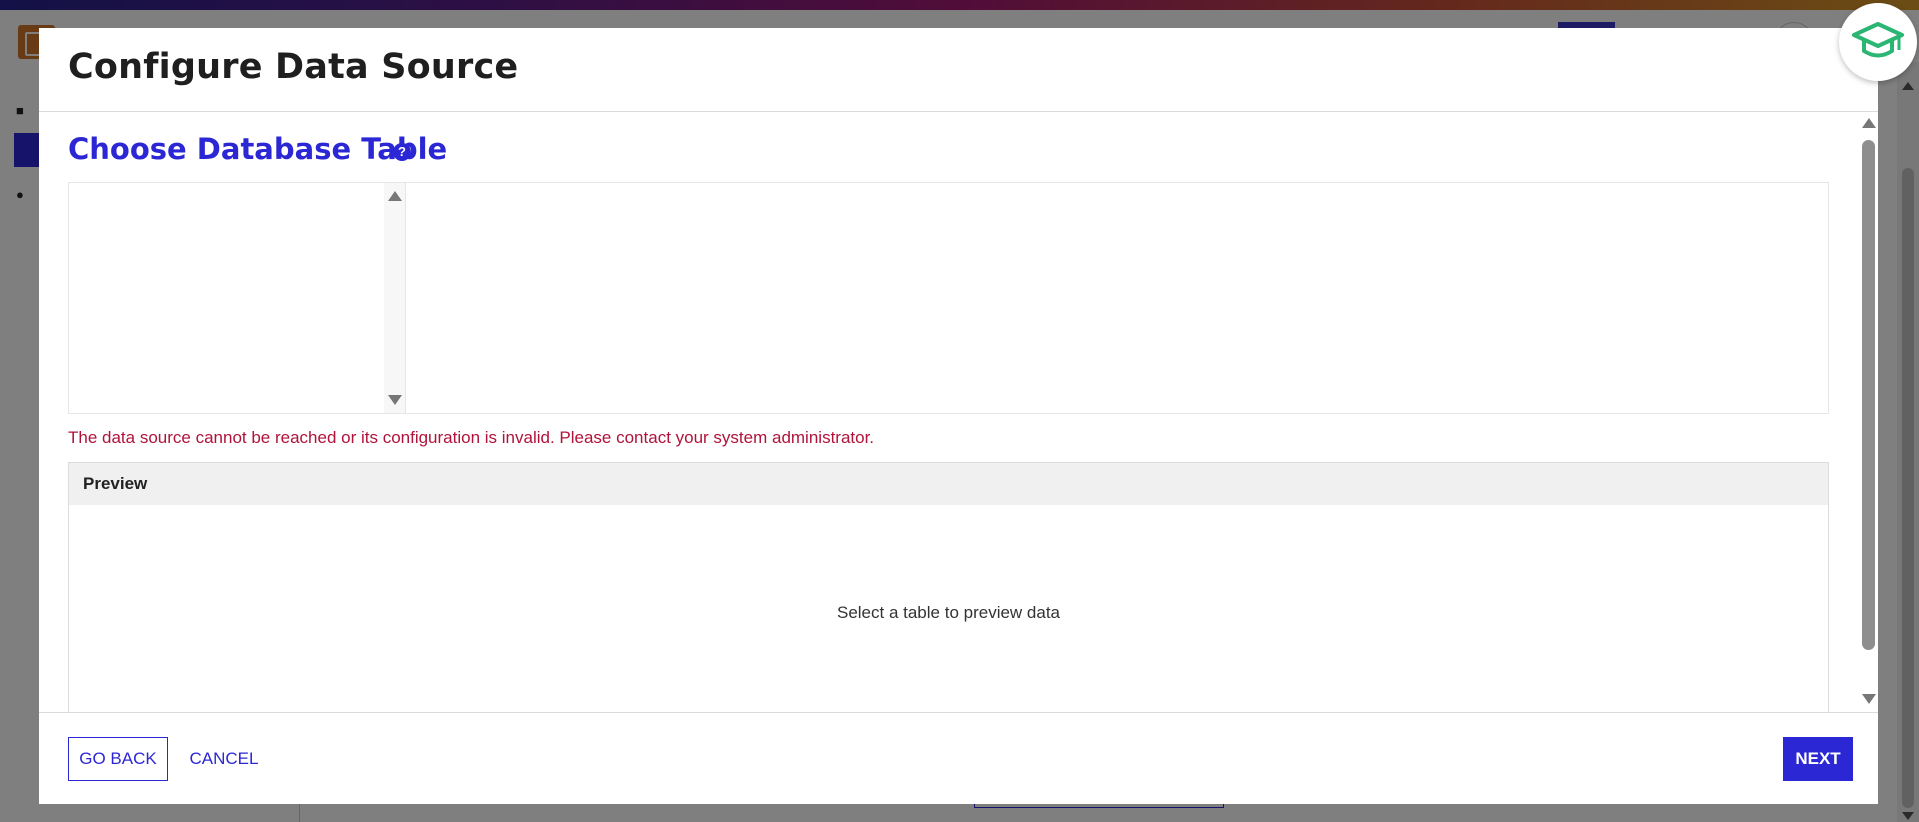 This screenshot has width=1919, height=822. What do you see at coordinates (948, 612) in the screenshot?
I see `preview-empty-text: Select a table to preview data` at bounding box center [948, 612].